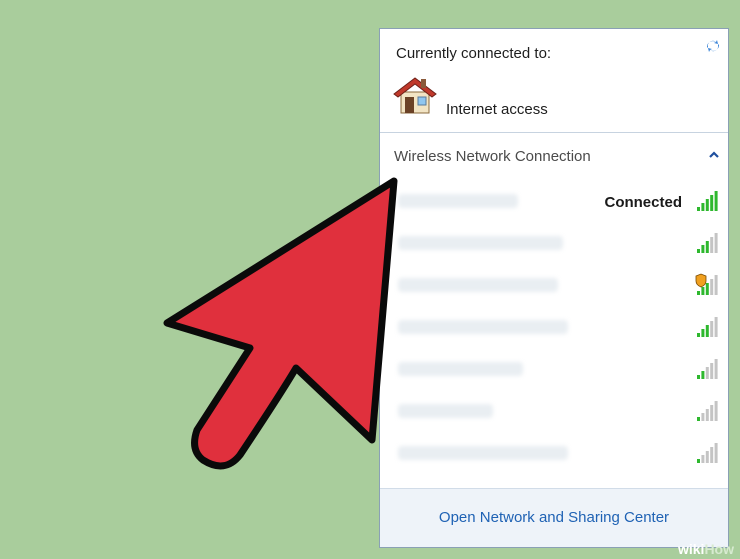 This screenshot has height=559, width=740. What do you see at coordinates (714, 155) in the screenshot?
I see `chevron-up-icon` at bounding box center [714, 155].